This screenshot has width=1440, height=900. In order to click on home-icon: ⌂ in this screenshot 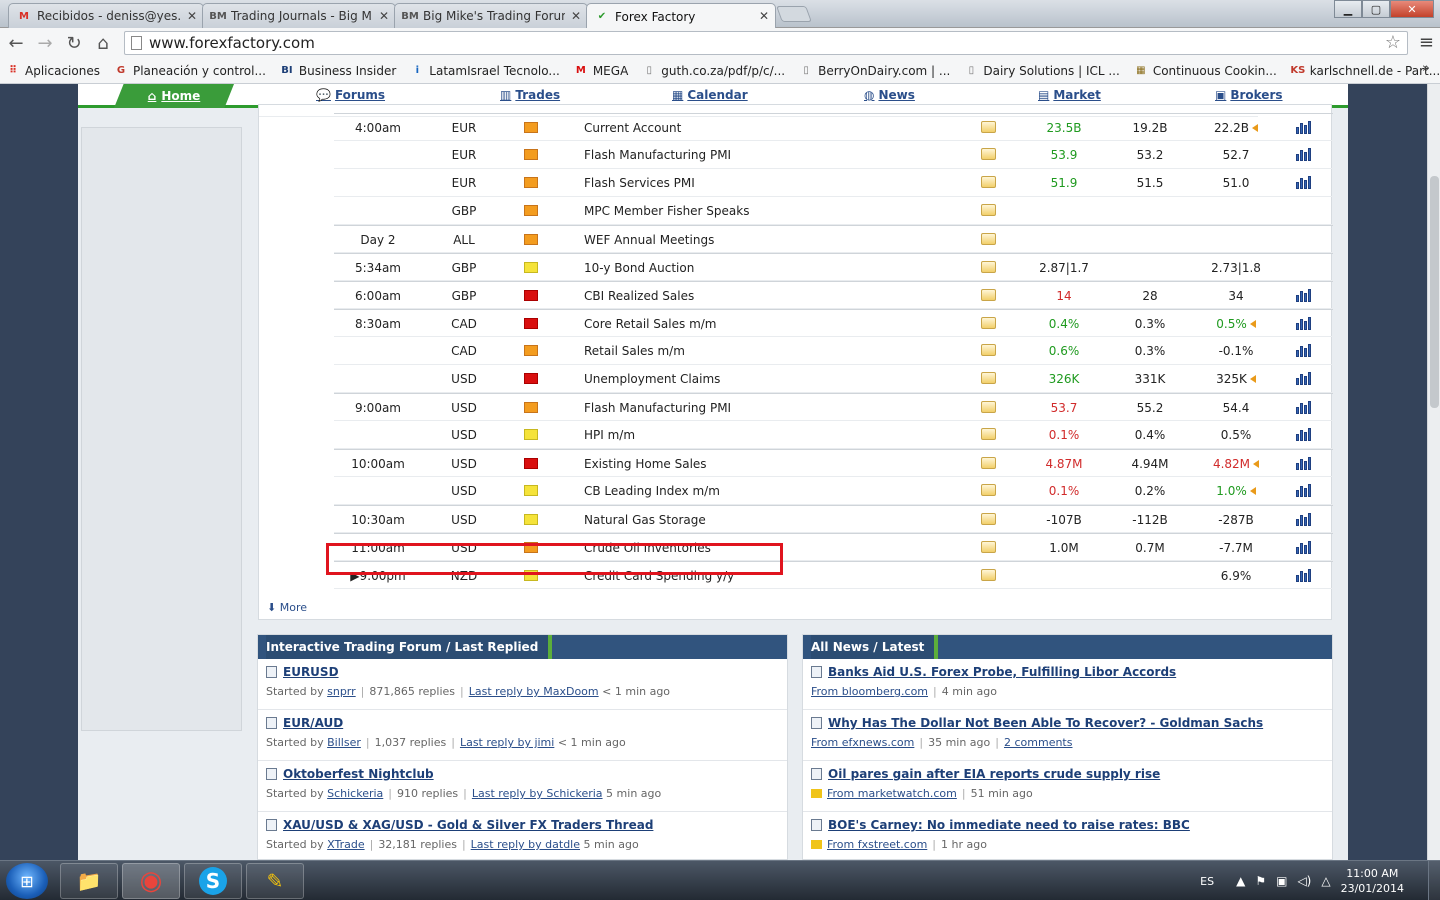, I will do `click(103, 43)`.